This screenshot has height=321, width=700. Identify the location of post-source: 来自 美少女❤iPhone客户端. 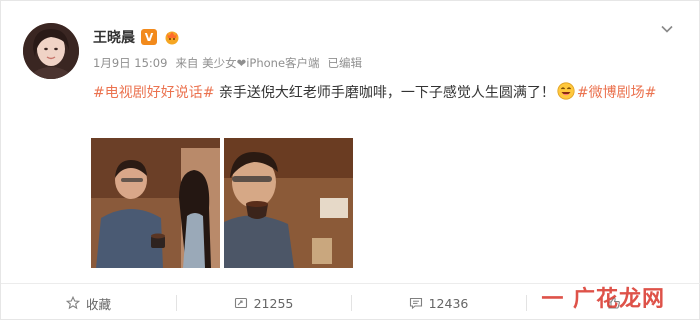
(247, 63).